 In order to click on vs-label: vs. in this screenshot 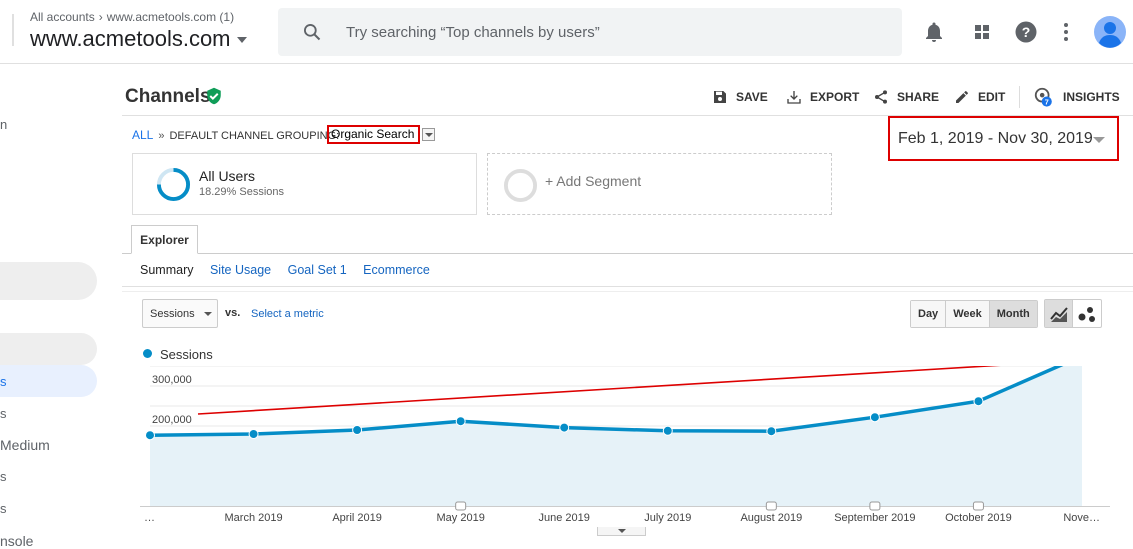, I will do `click(233, 313)`.